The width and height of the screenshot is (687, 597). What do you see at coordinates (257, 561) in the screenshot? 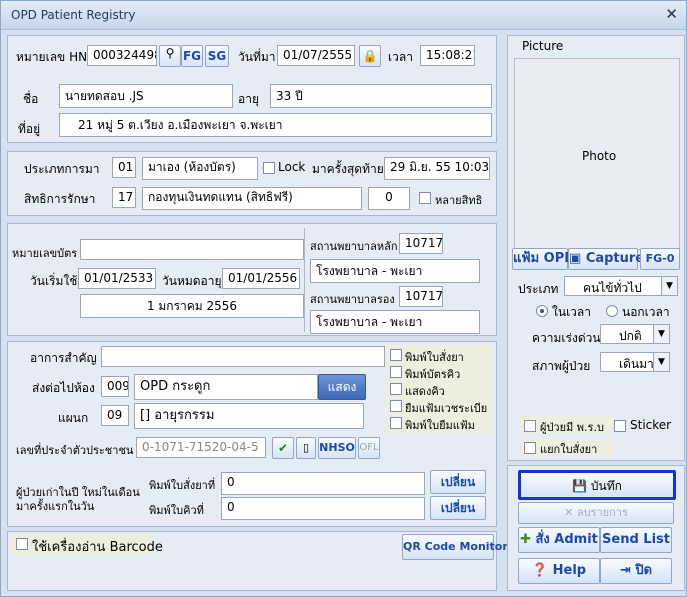
I see `barcode-group: ใช้เครื่องอ่าน Barcode QR Code Monitor` at bounding box center [257, 561].